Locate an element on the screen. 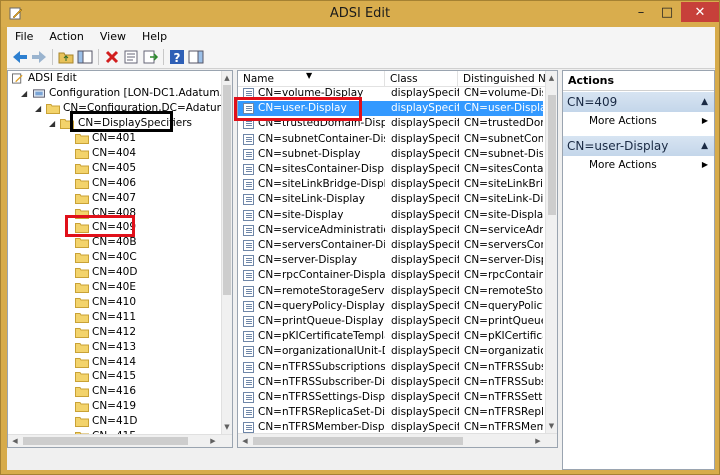 The width and height of the screenshot is (720, 475). actions-section-cn409: CN=409 ▲ is located at coordinates (638, 102).